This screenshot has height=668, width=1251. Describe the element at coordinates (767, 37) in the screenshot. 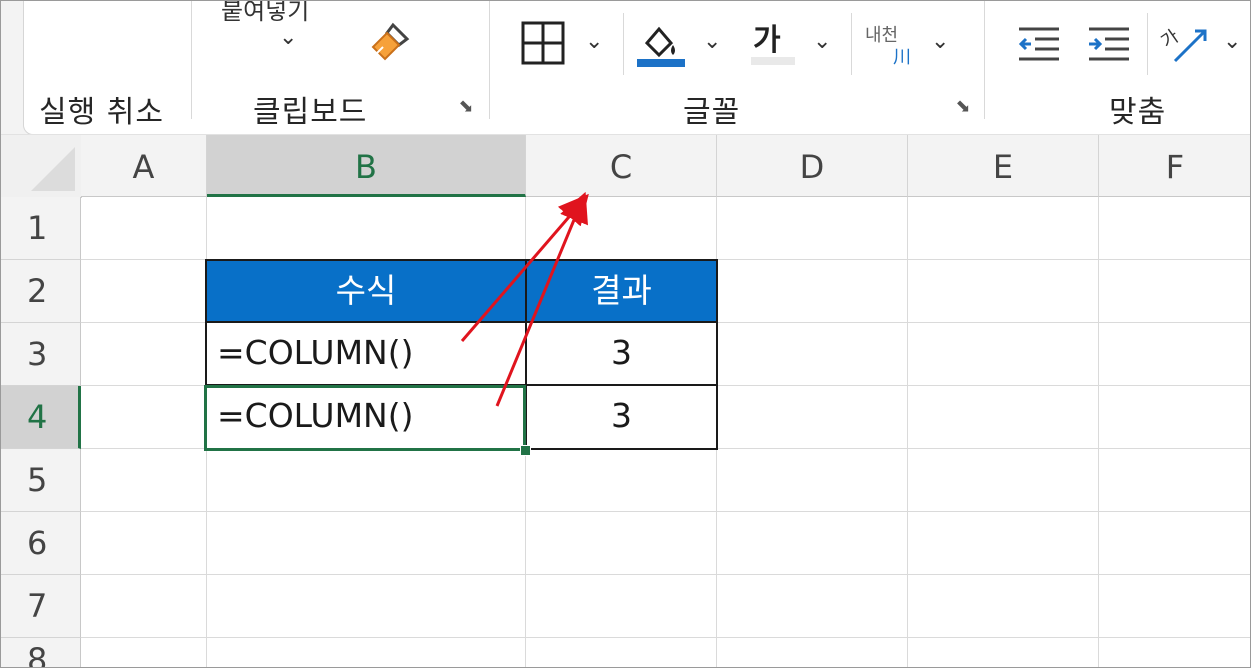

I see `font-color-glyph: 가` at that location.